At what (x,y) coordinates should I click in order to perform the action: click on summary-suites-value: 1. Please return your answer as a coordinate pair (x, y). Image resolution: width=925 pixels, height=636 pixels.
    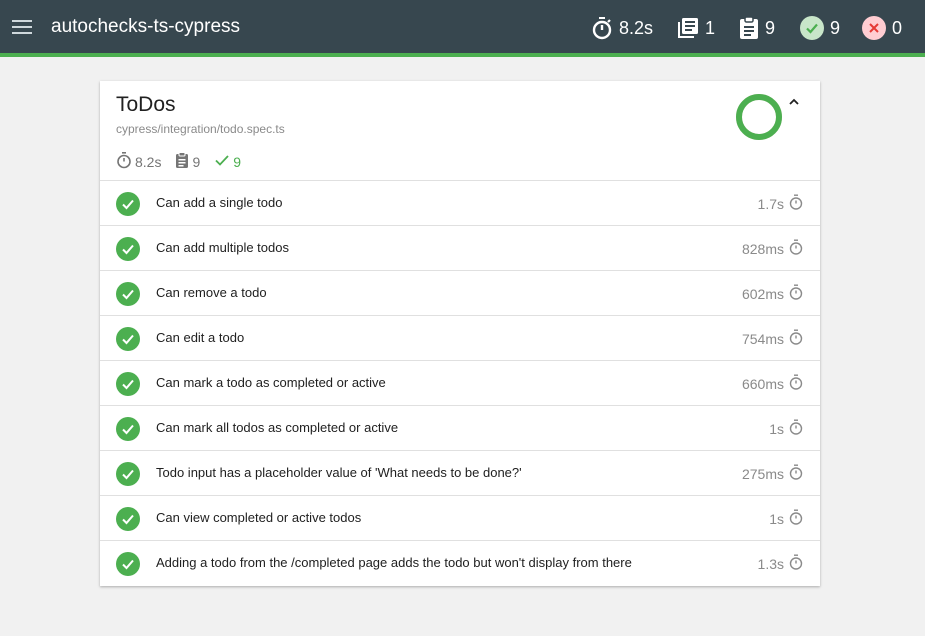
    Looking at the image, I should click on (710, 27).